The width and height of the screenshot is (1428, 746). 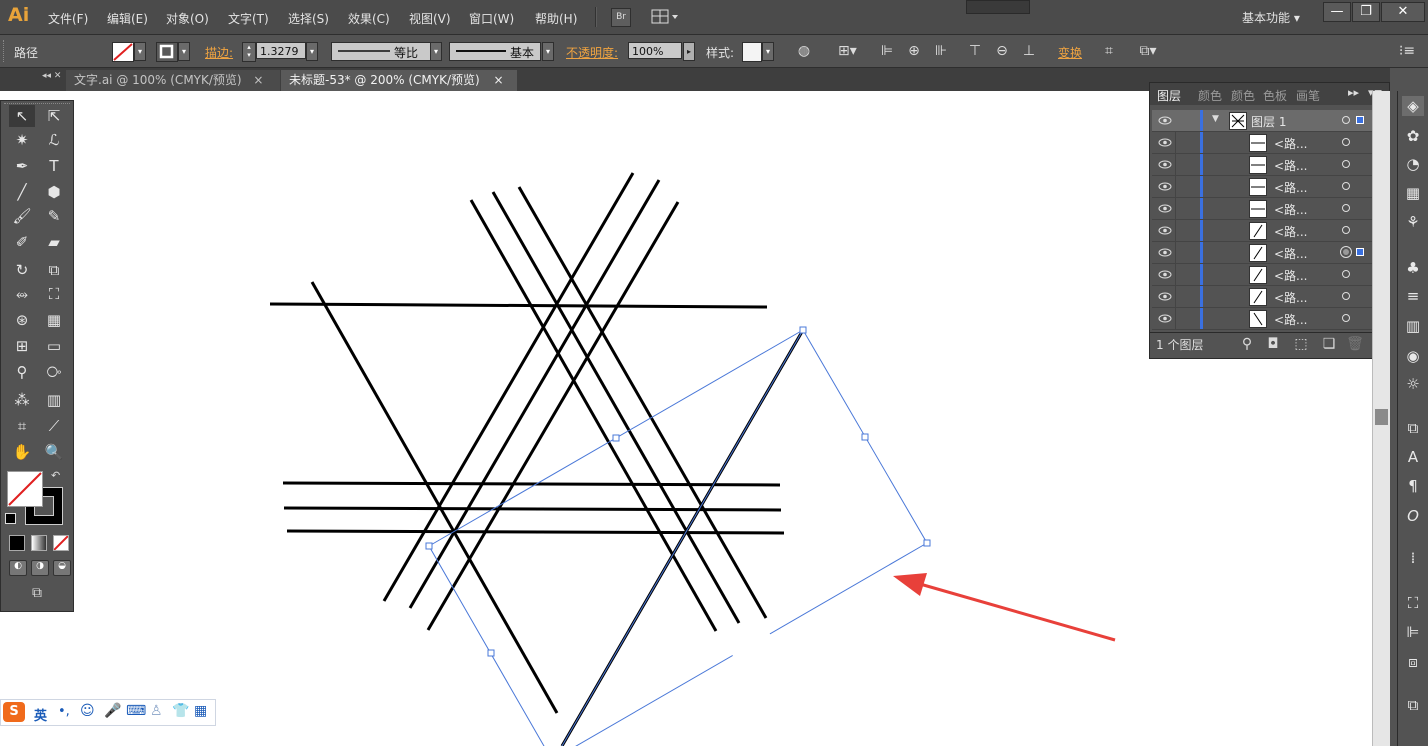 What do you see at coordinates (1403, 12) in the screenshot?
I see `close-button: ✕` at bounding box center [1403, 12].